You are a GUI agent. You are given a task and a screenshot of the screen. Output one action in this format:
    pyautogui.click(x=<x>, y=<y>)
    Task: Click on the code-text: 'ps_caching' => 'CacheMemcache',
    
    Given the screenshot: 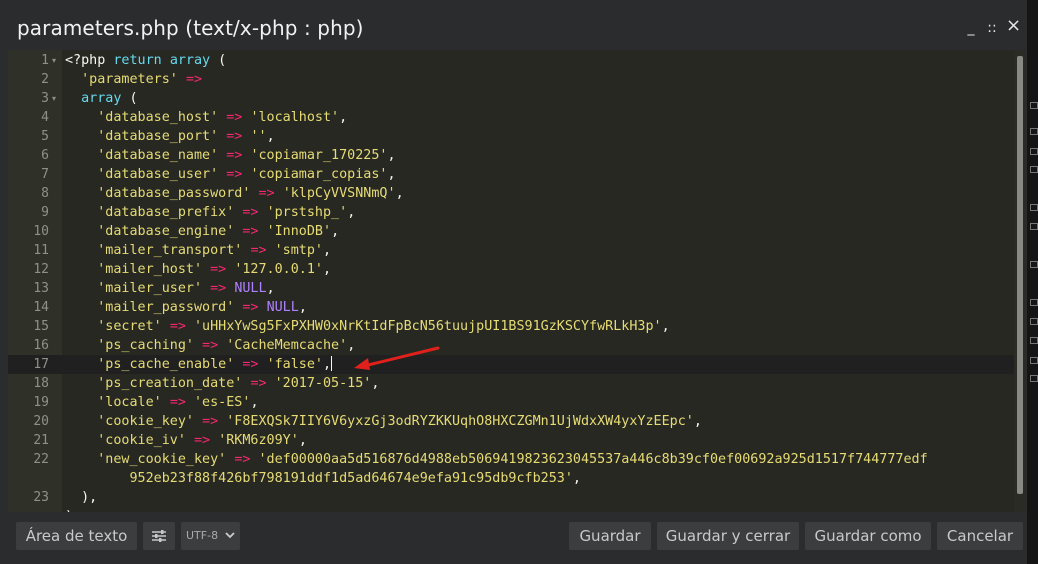 What is the action you would take?
    pyautogui.click(x=226, y=345)
    